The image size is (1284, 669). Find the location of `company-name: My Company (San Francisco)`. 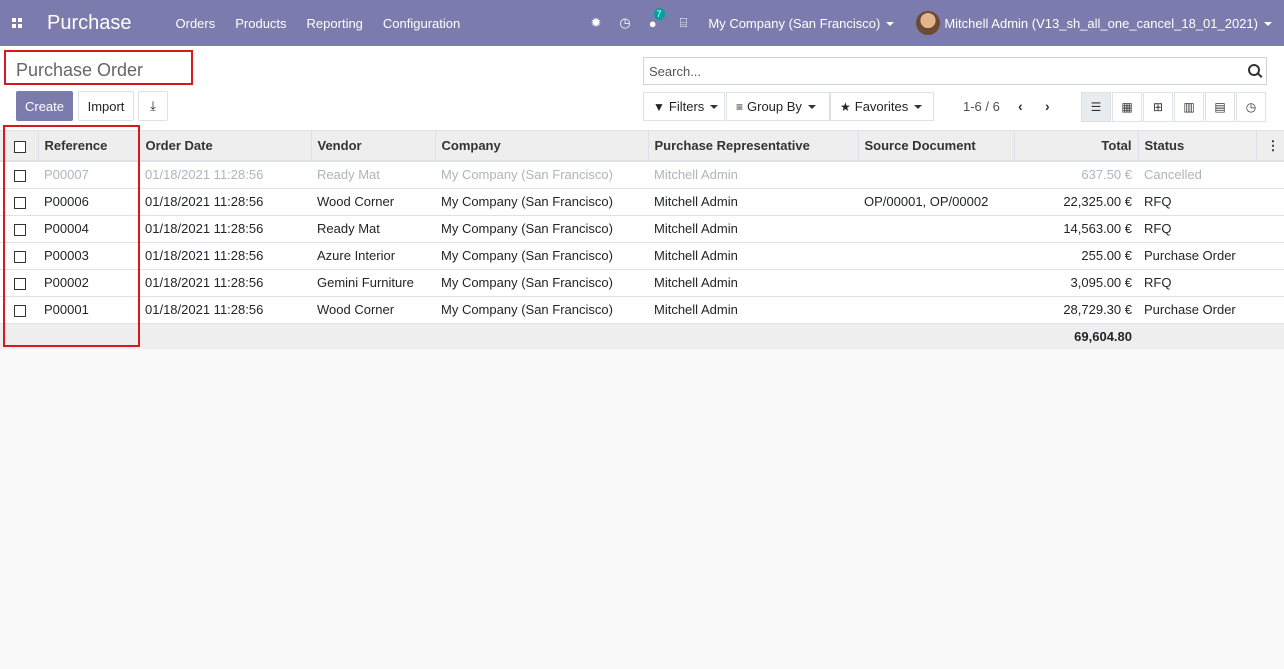

company-name: My Company (San Francisco) is located at coordinates (794, 23).